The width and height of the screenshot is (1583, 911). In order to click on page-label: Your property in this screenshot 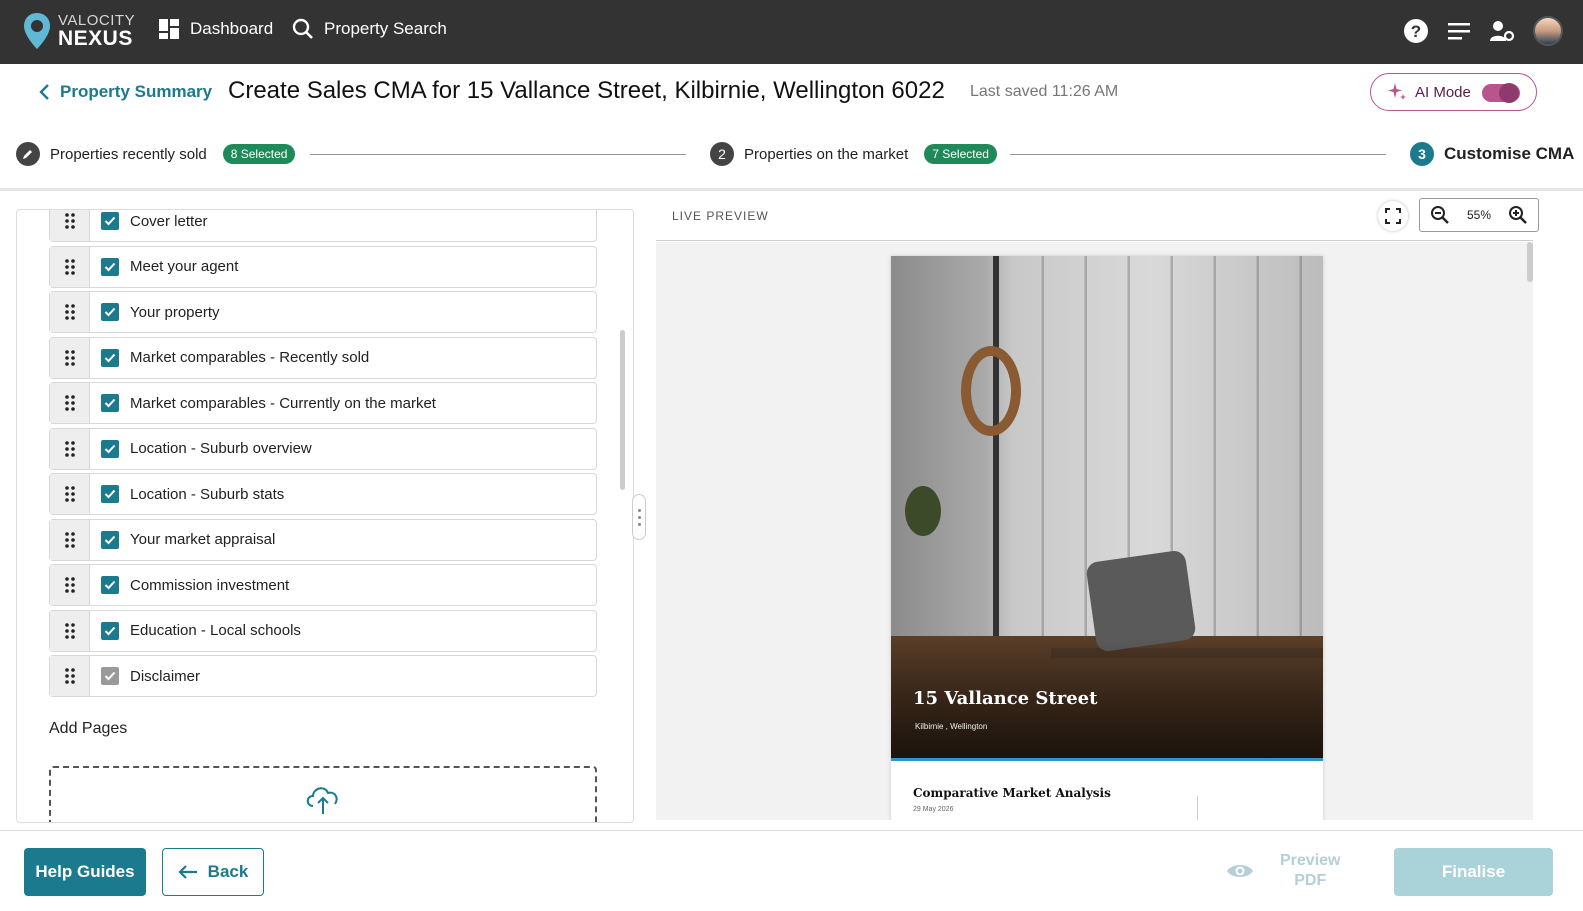, I will do `click(175, 312)`.